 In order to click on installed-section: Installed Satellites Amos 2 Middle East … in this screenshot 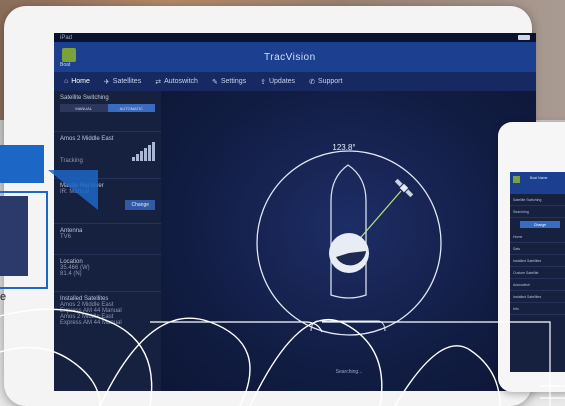, I will do `click(107, 311)`.